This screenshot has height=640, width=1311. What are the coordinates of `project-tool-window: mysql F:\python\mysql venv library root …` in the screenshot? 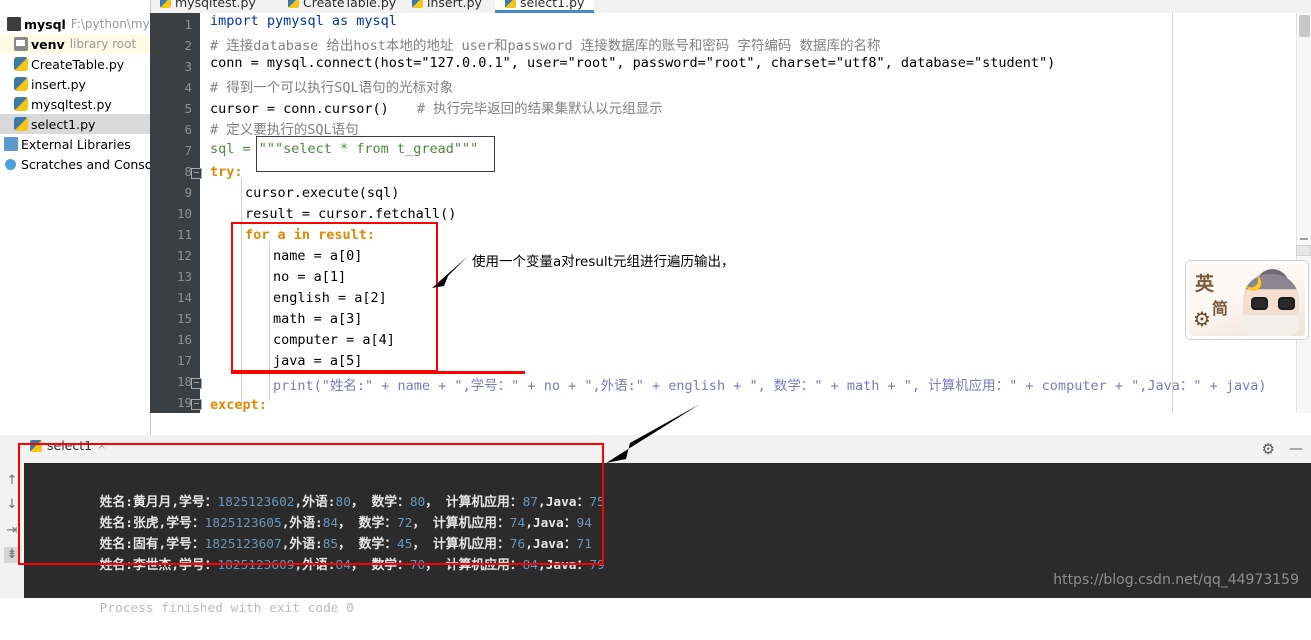 It's located at (75, 217).